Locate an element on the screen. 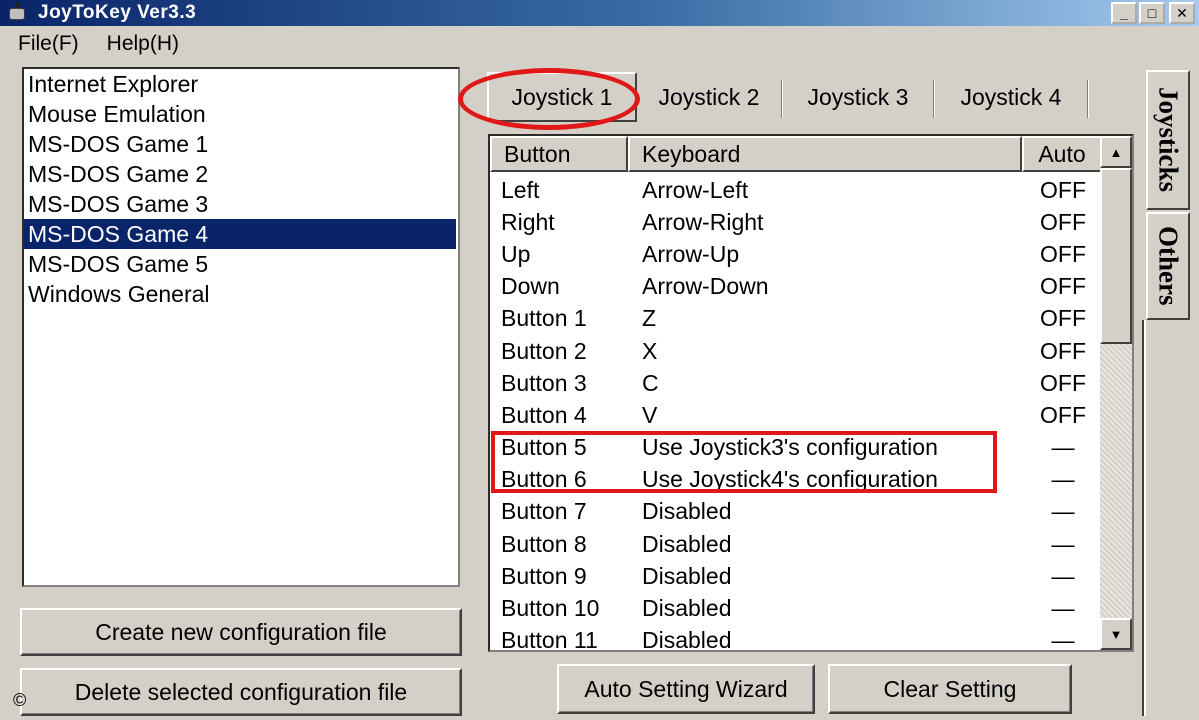 The height and width of the screenshot is (720, 1199). column-header-auto: Auto is located at coordinates (1062, 154).